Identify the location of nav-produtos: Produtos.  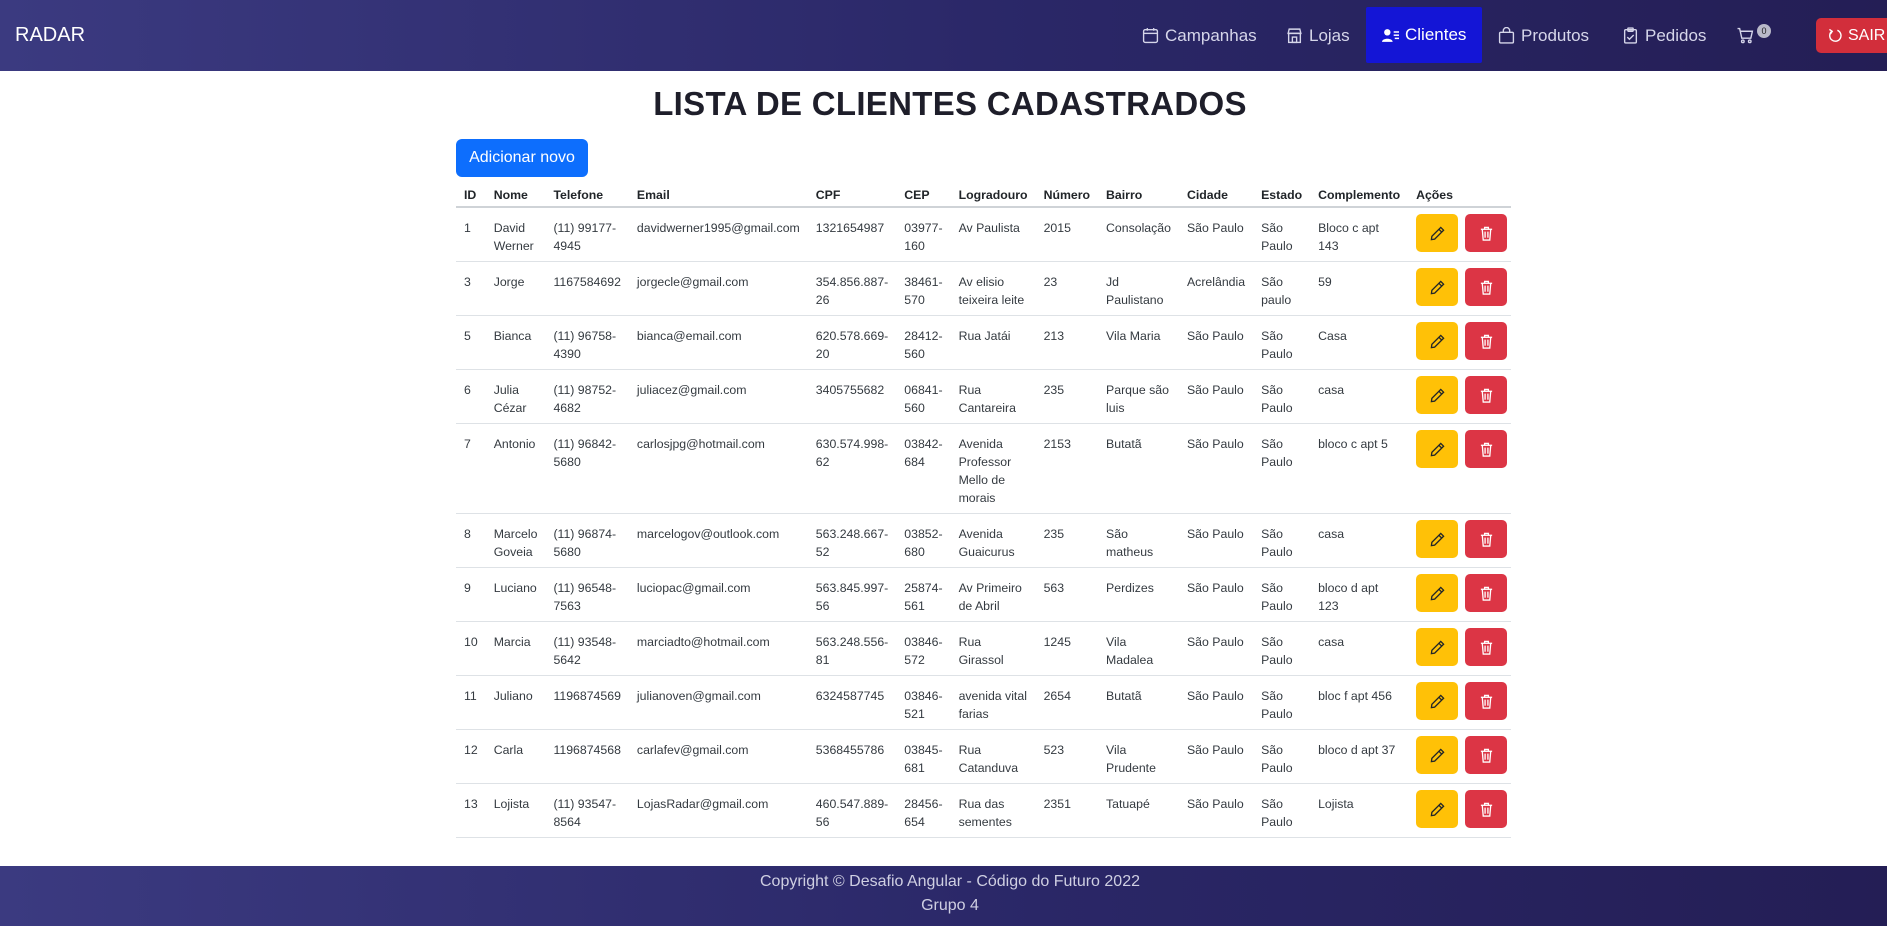
(1543, 35).